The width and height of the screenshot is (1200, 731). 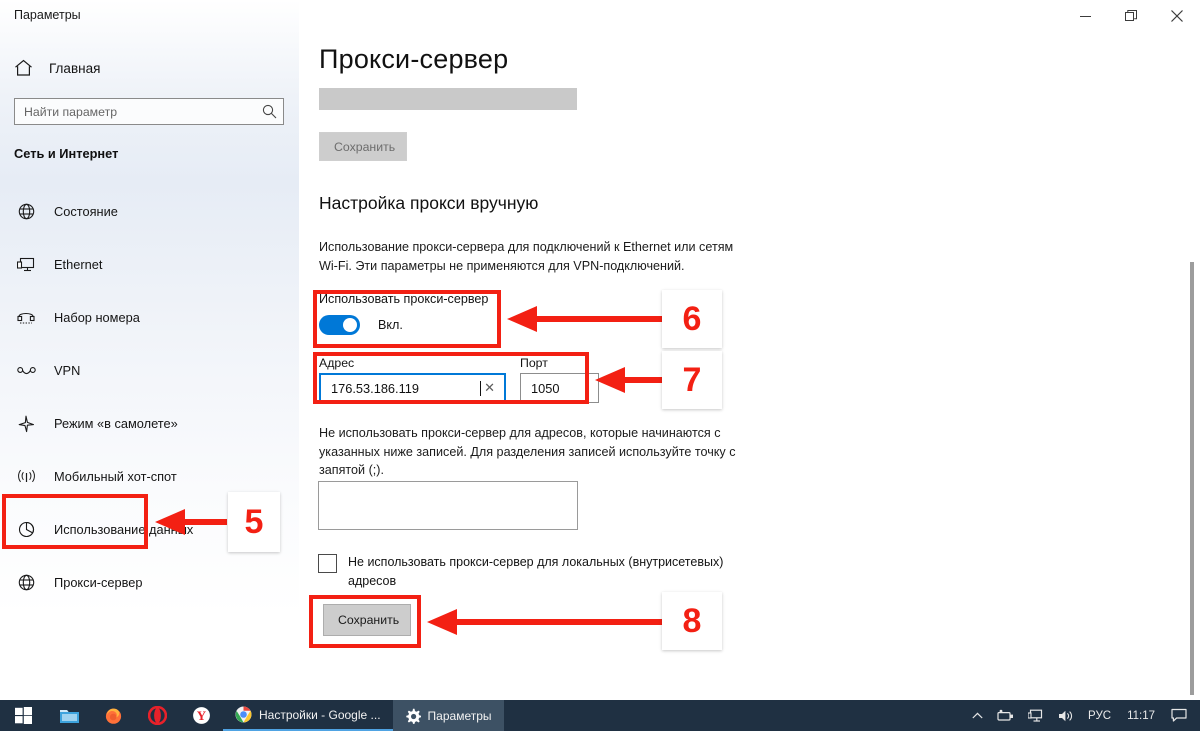 What do you see at coordinates (26, 211) in the screenshot?
I see `globe-status-icon` at bounding box center [26, 211].